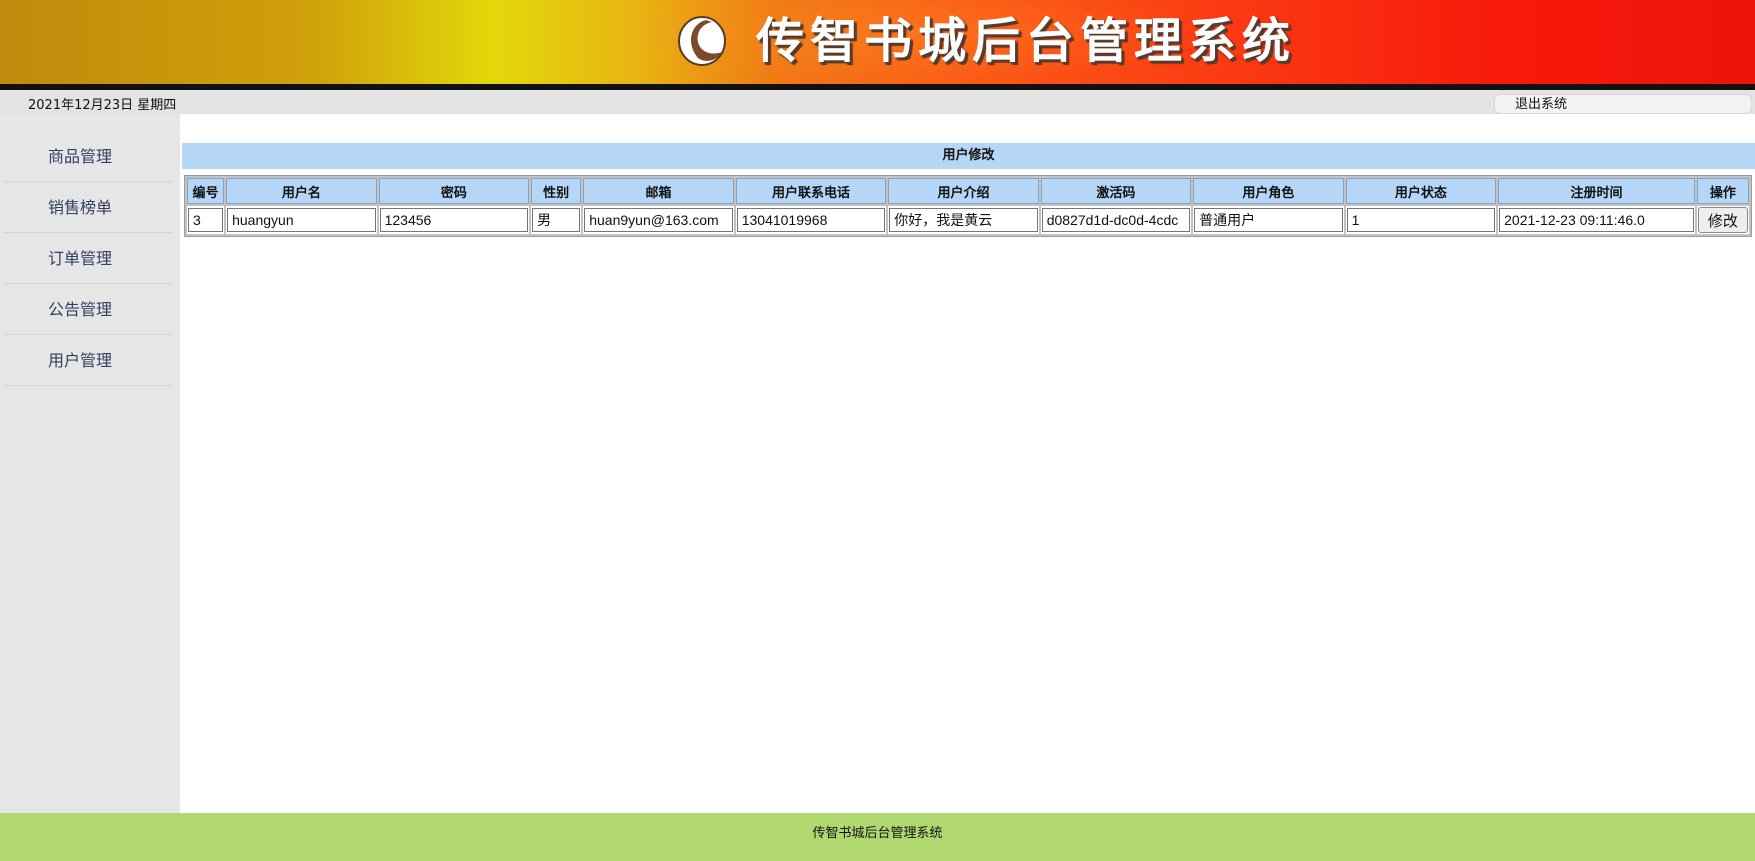 The width and height of the screenshot is (1755, 861). I want to click on username-field, so click(301, 220).